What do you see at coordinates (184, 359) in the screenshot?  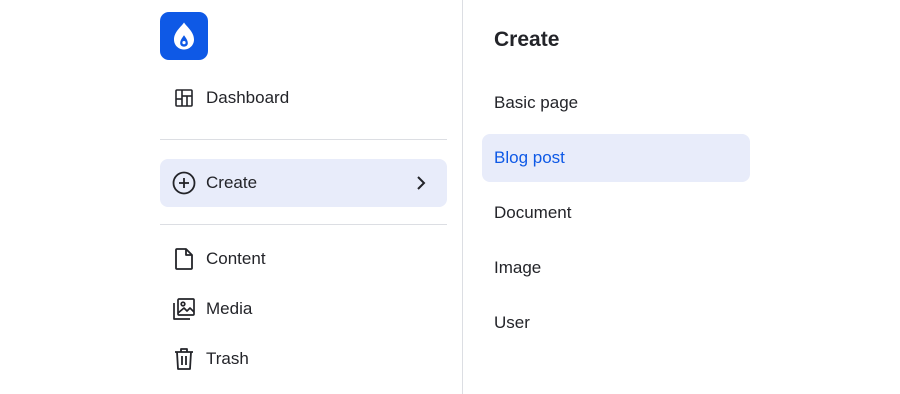 I see `trash-icon` at bounding box center [184, 359].